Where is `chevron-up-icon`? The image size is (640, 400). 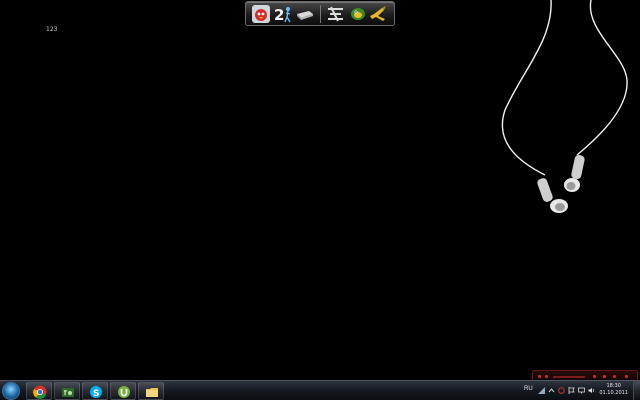
chevron-up-icon is located at coordinates (551, 390).